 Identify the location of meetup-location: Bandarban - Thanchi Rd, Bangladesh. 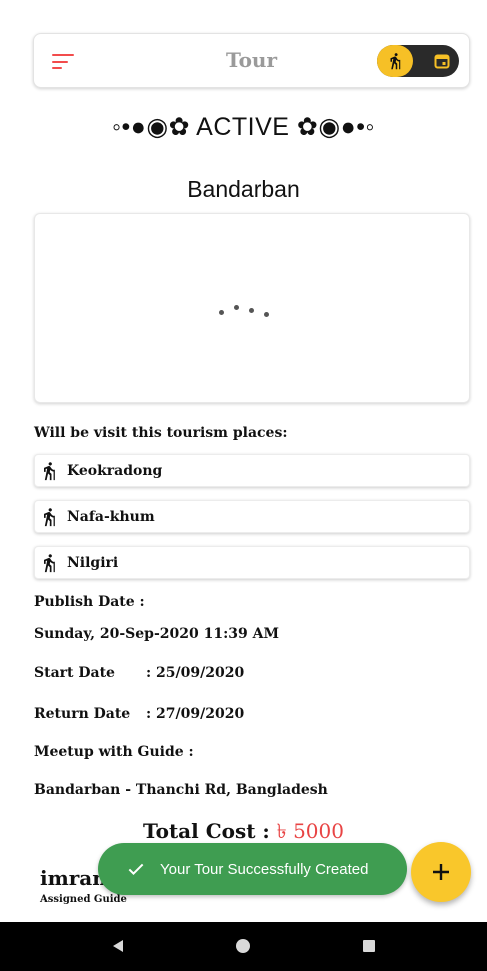
(181, 790).